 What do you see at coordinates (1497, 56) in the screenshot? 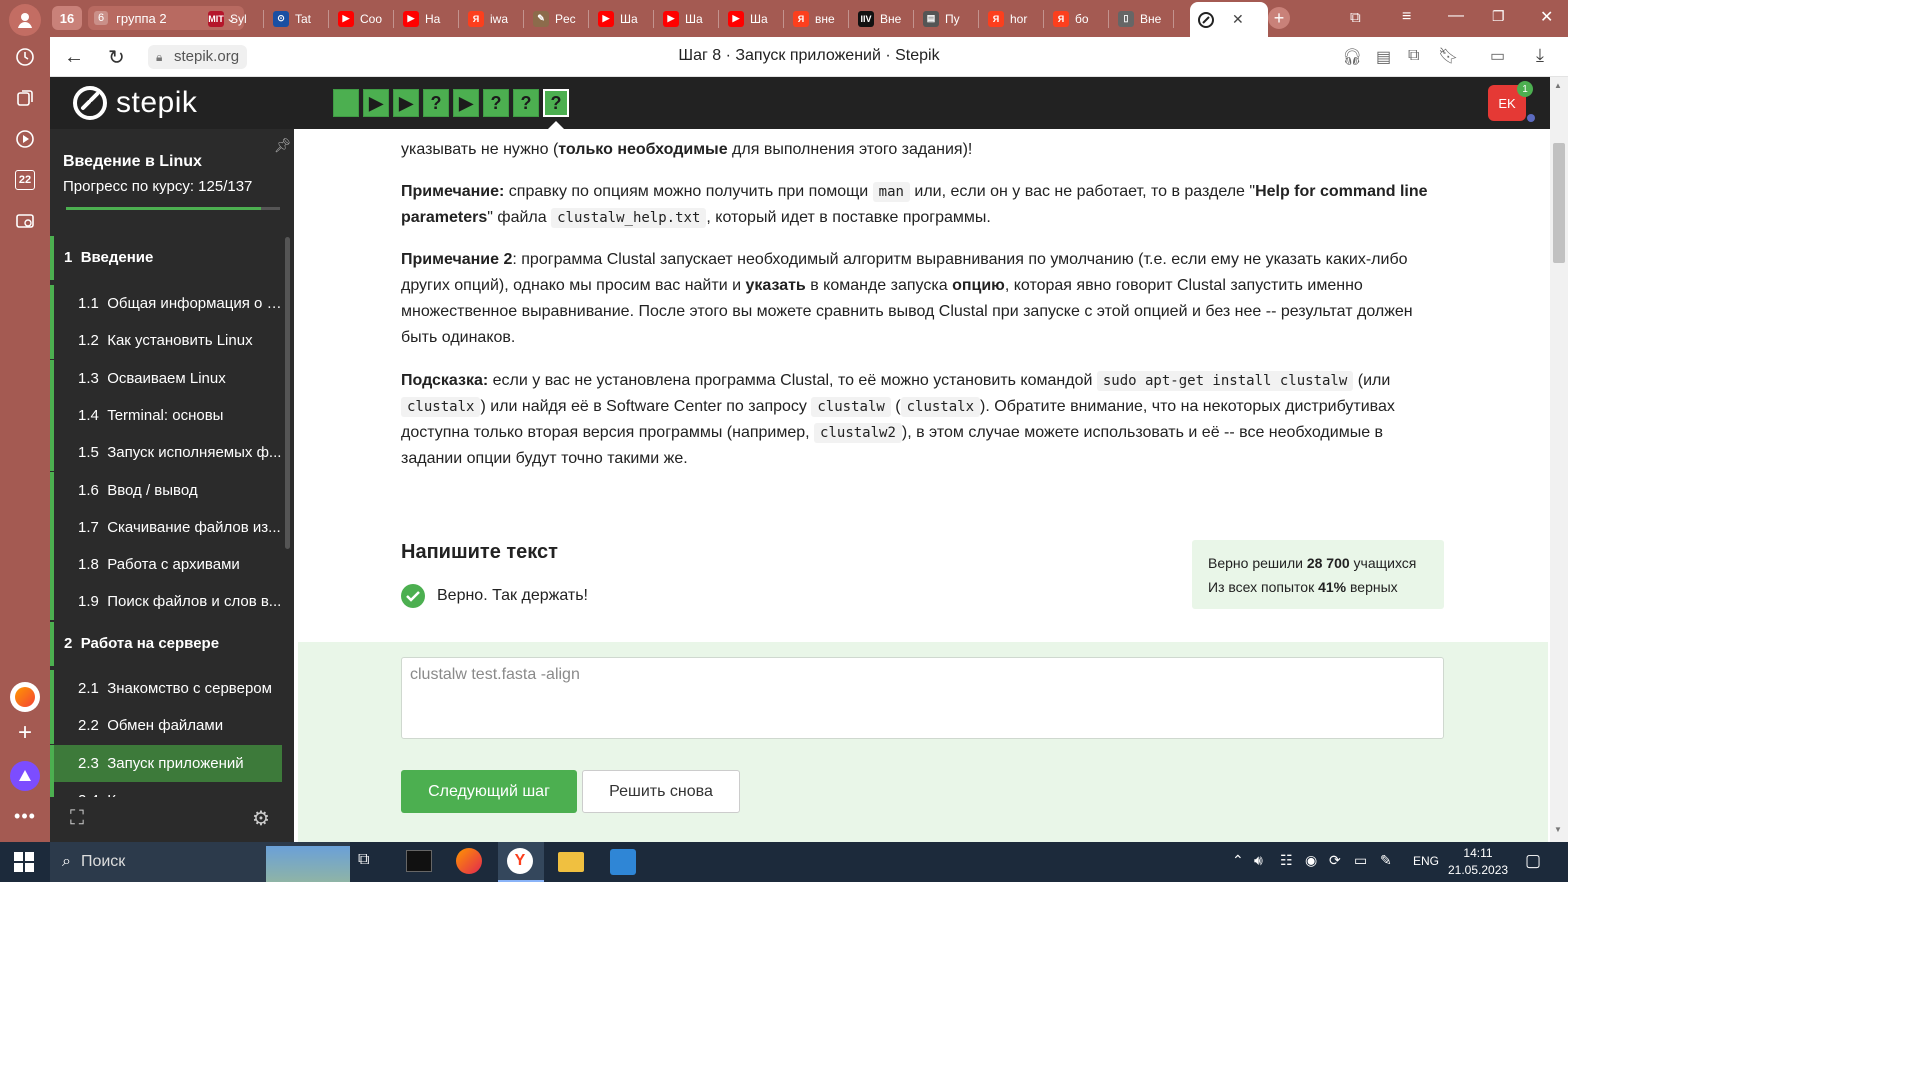
I see `collections-toolbar-icon: ▭` at bounding box center [1497, 56].